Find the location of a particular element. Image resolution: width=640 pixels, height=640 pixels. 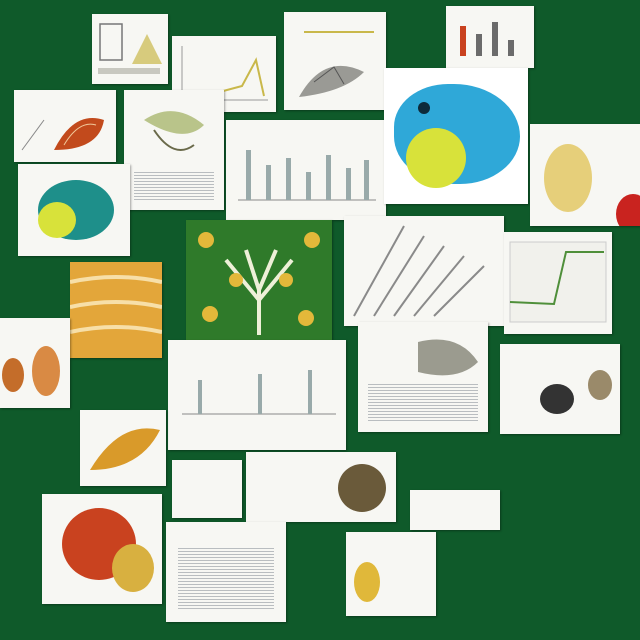

card-egg-yellow-right is located at coordinates (585, 175).